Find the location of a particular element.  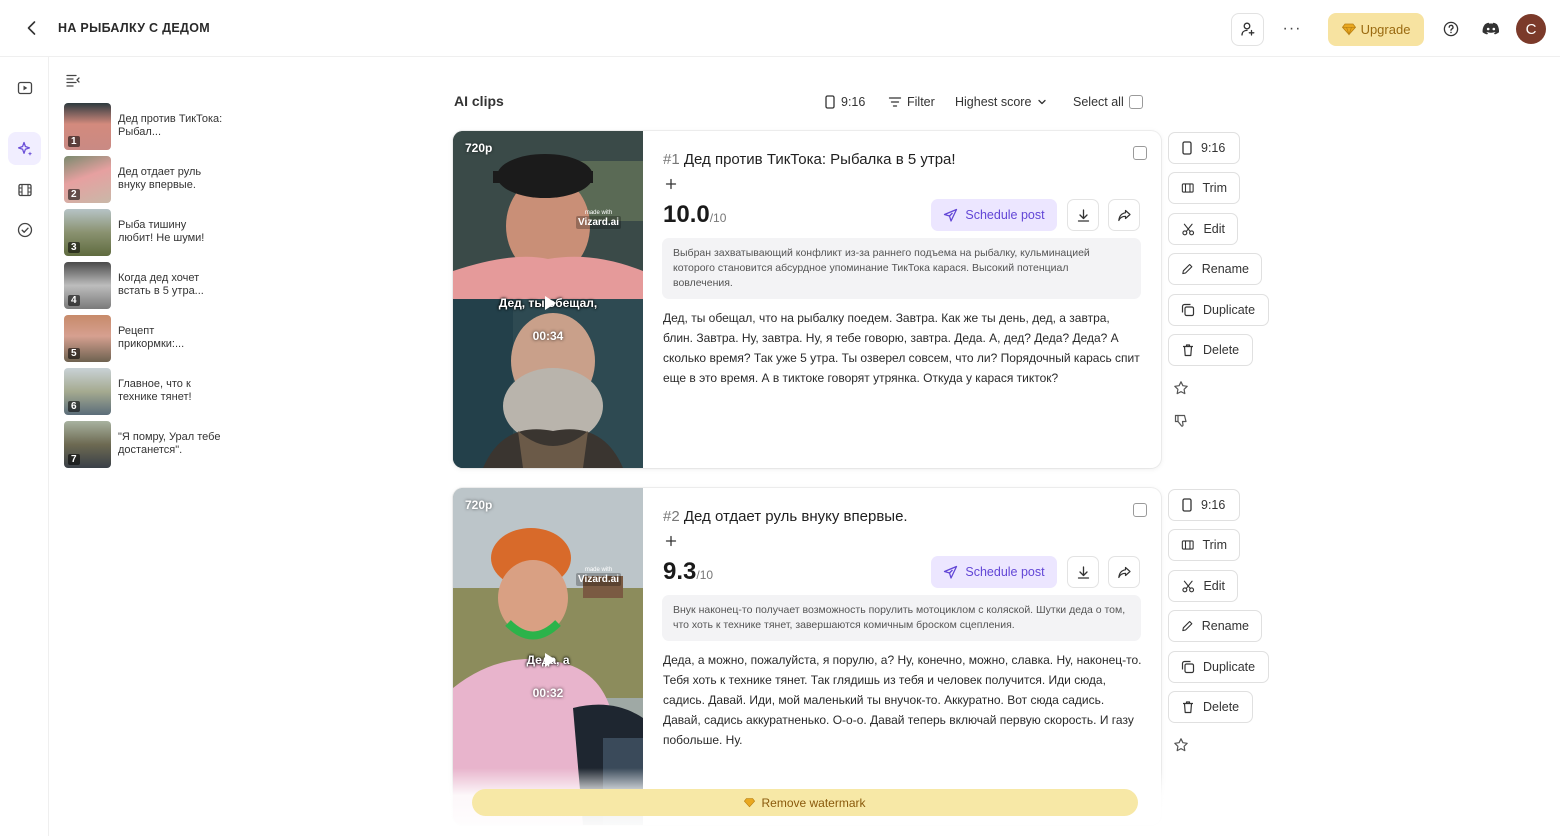

rail-tasks-button is located at coordinates (24, 229).